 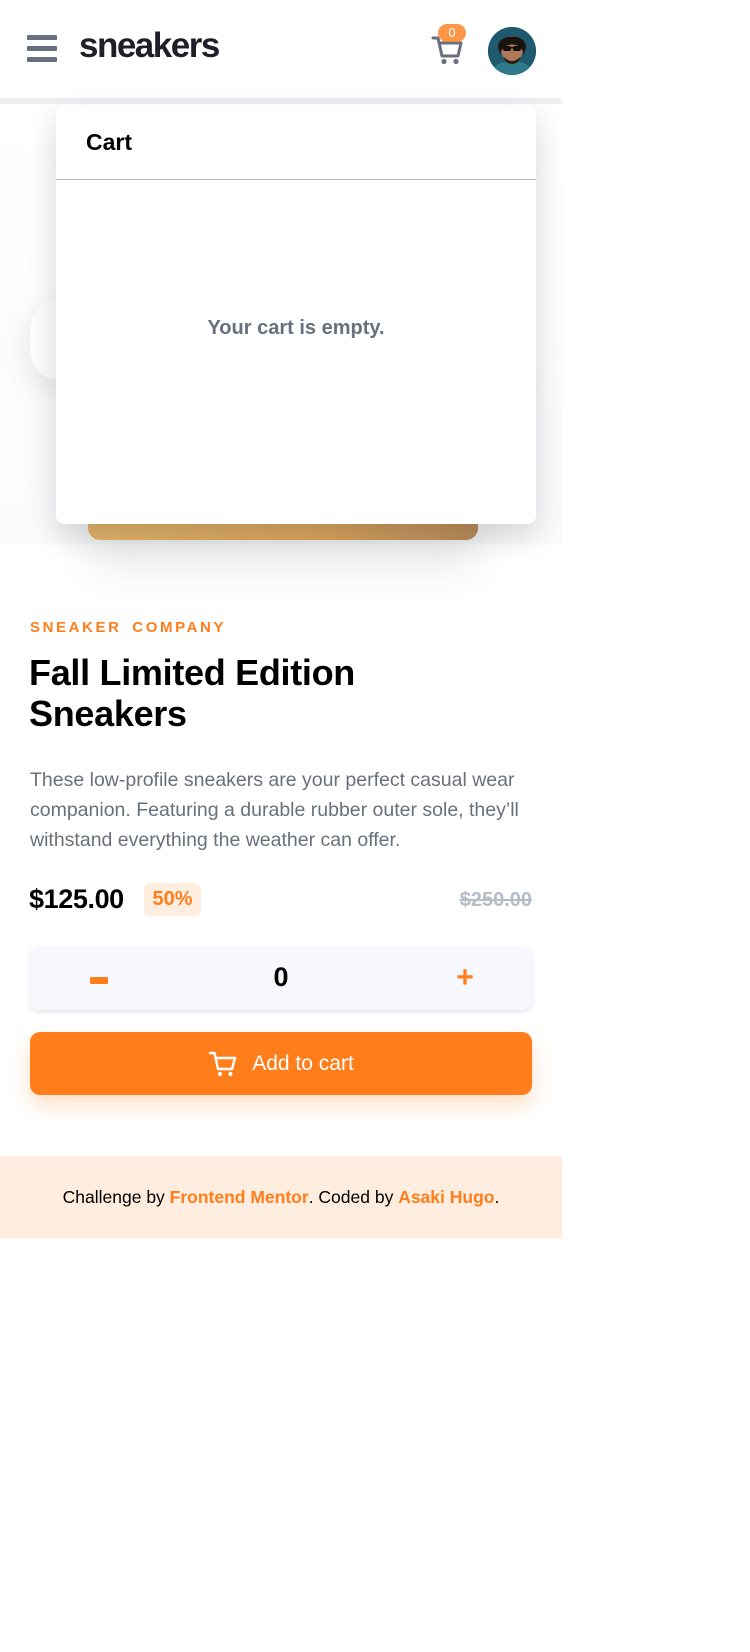 I want to click on frontend-mentor-link: Frontend Mentor, so click(x=239, y=1197).